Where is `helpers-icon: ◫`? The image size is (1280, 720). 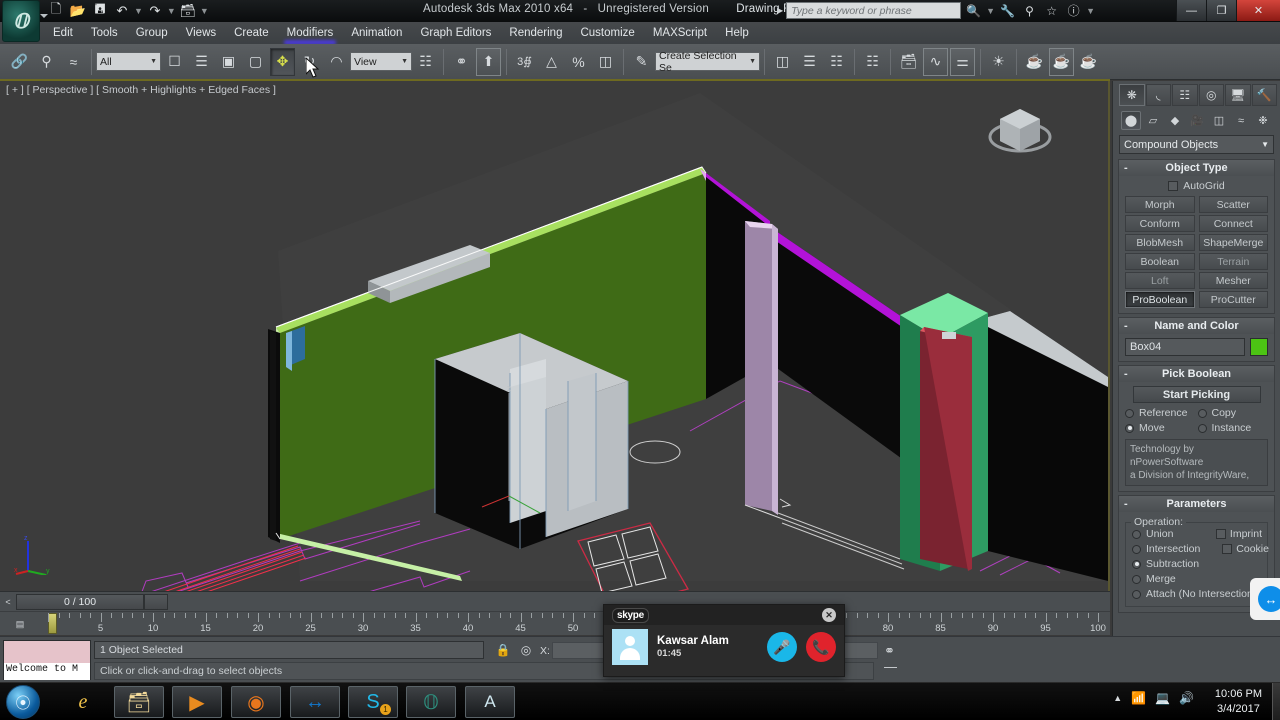 helpers-icon: ◫ is located at coordinates (1219, 120).